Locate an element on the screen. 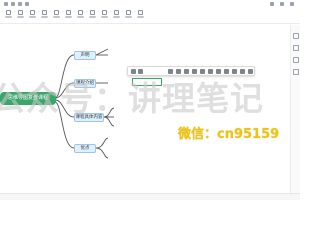 This screenshot has height=240, width=320. wechat-watermark: 微信：cn95159 is located at coordinates (229, 134).